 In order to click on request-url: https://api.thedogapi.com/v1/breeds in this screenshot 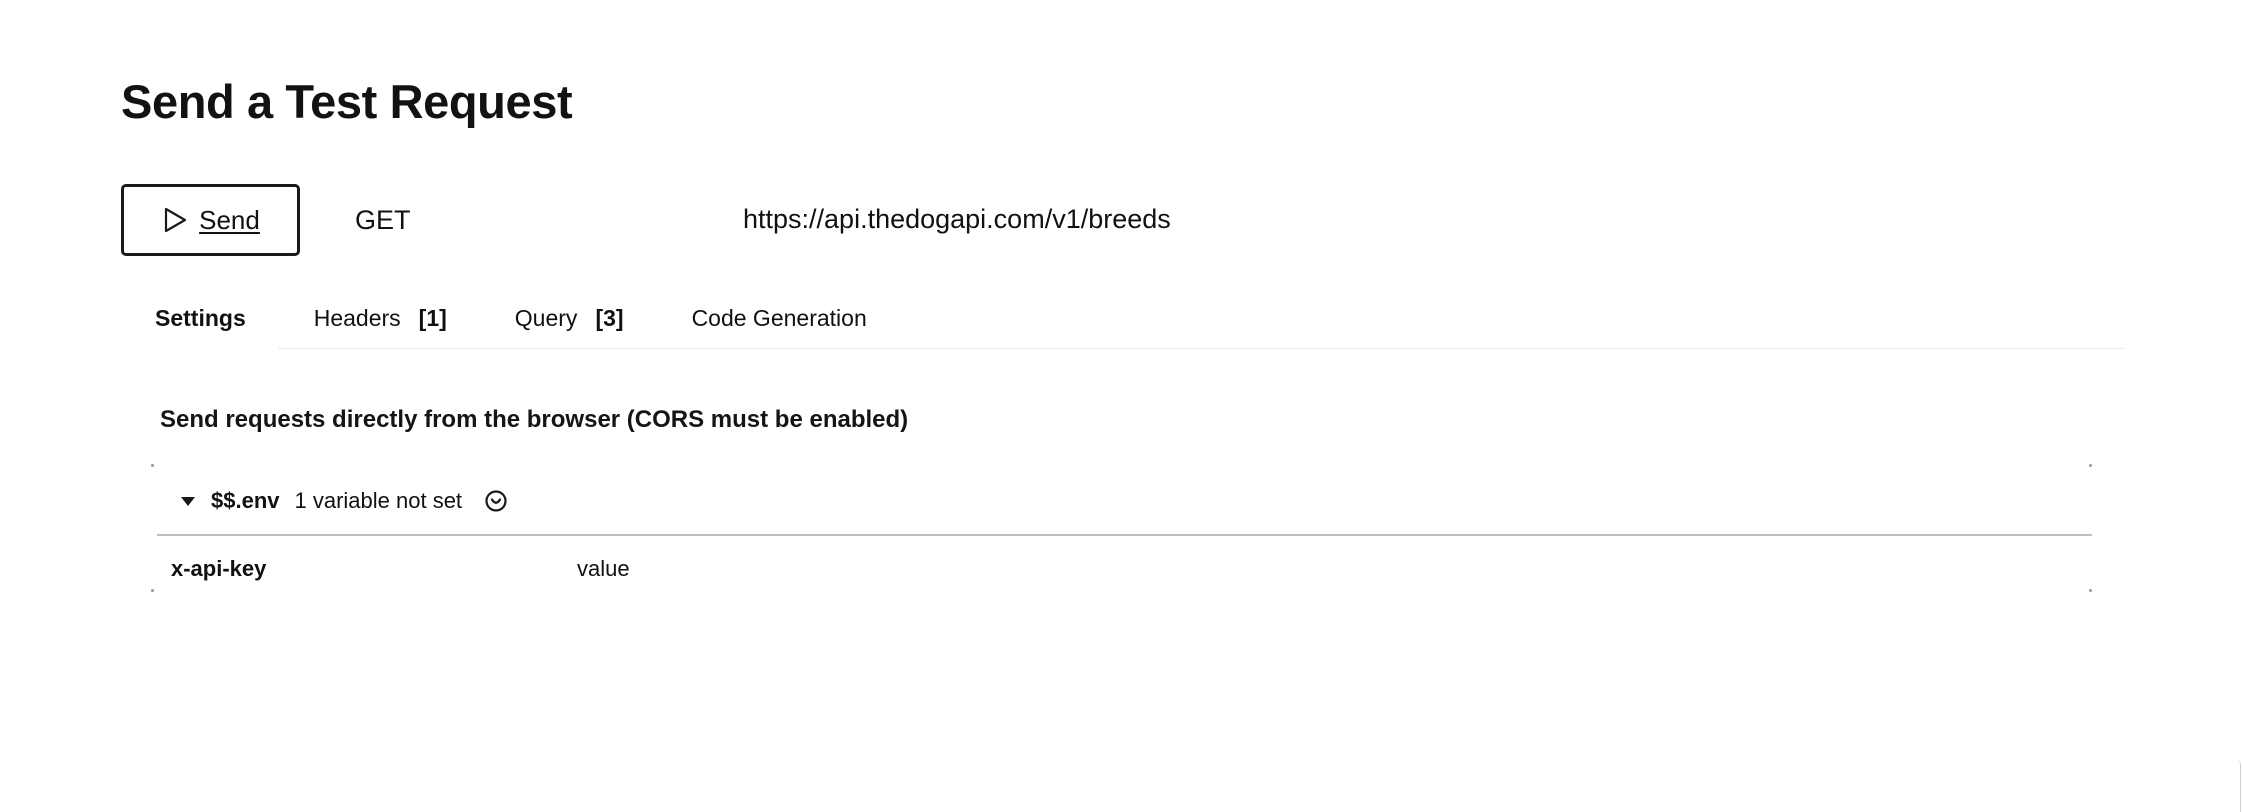, I will do `click(957, 219)`.